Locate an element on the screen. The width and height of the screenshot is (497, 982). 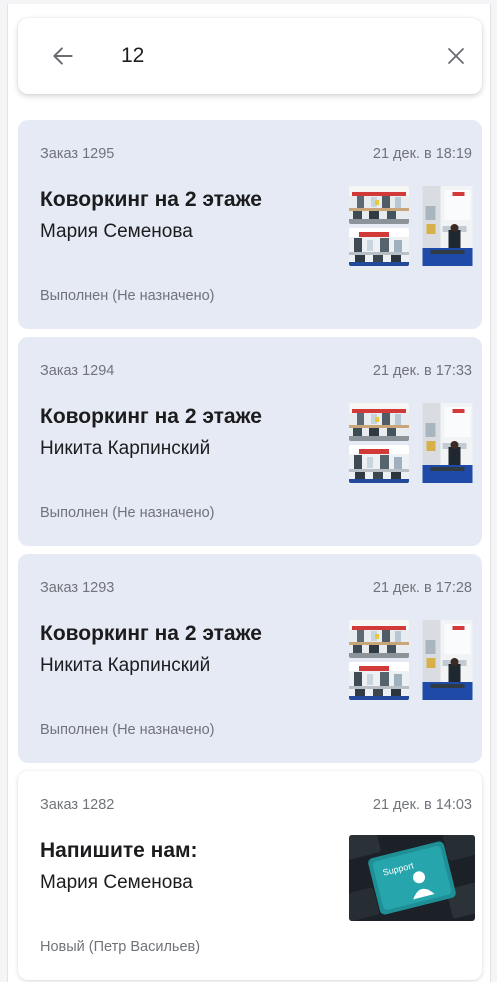
close-icon is located at coordinates (456, 56).